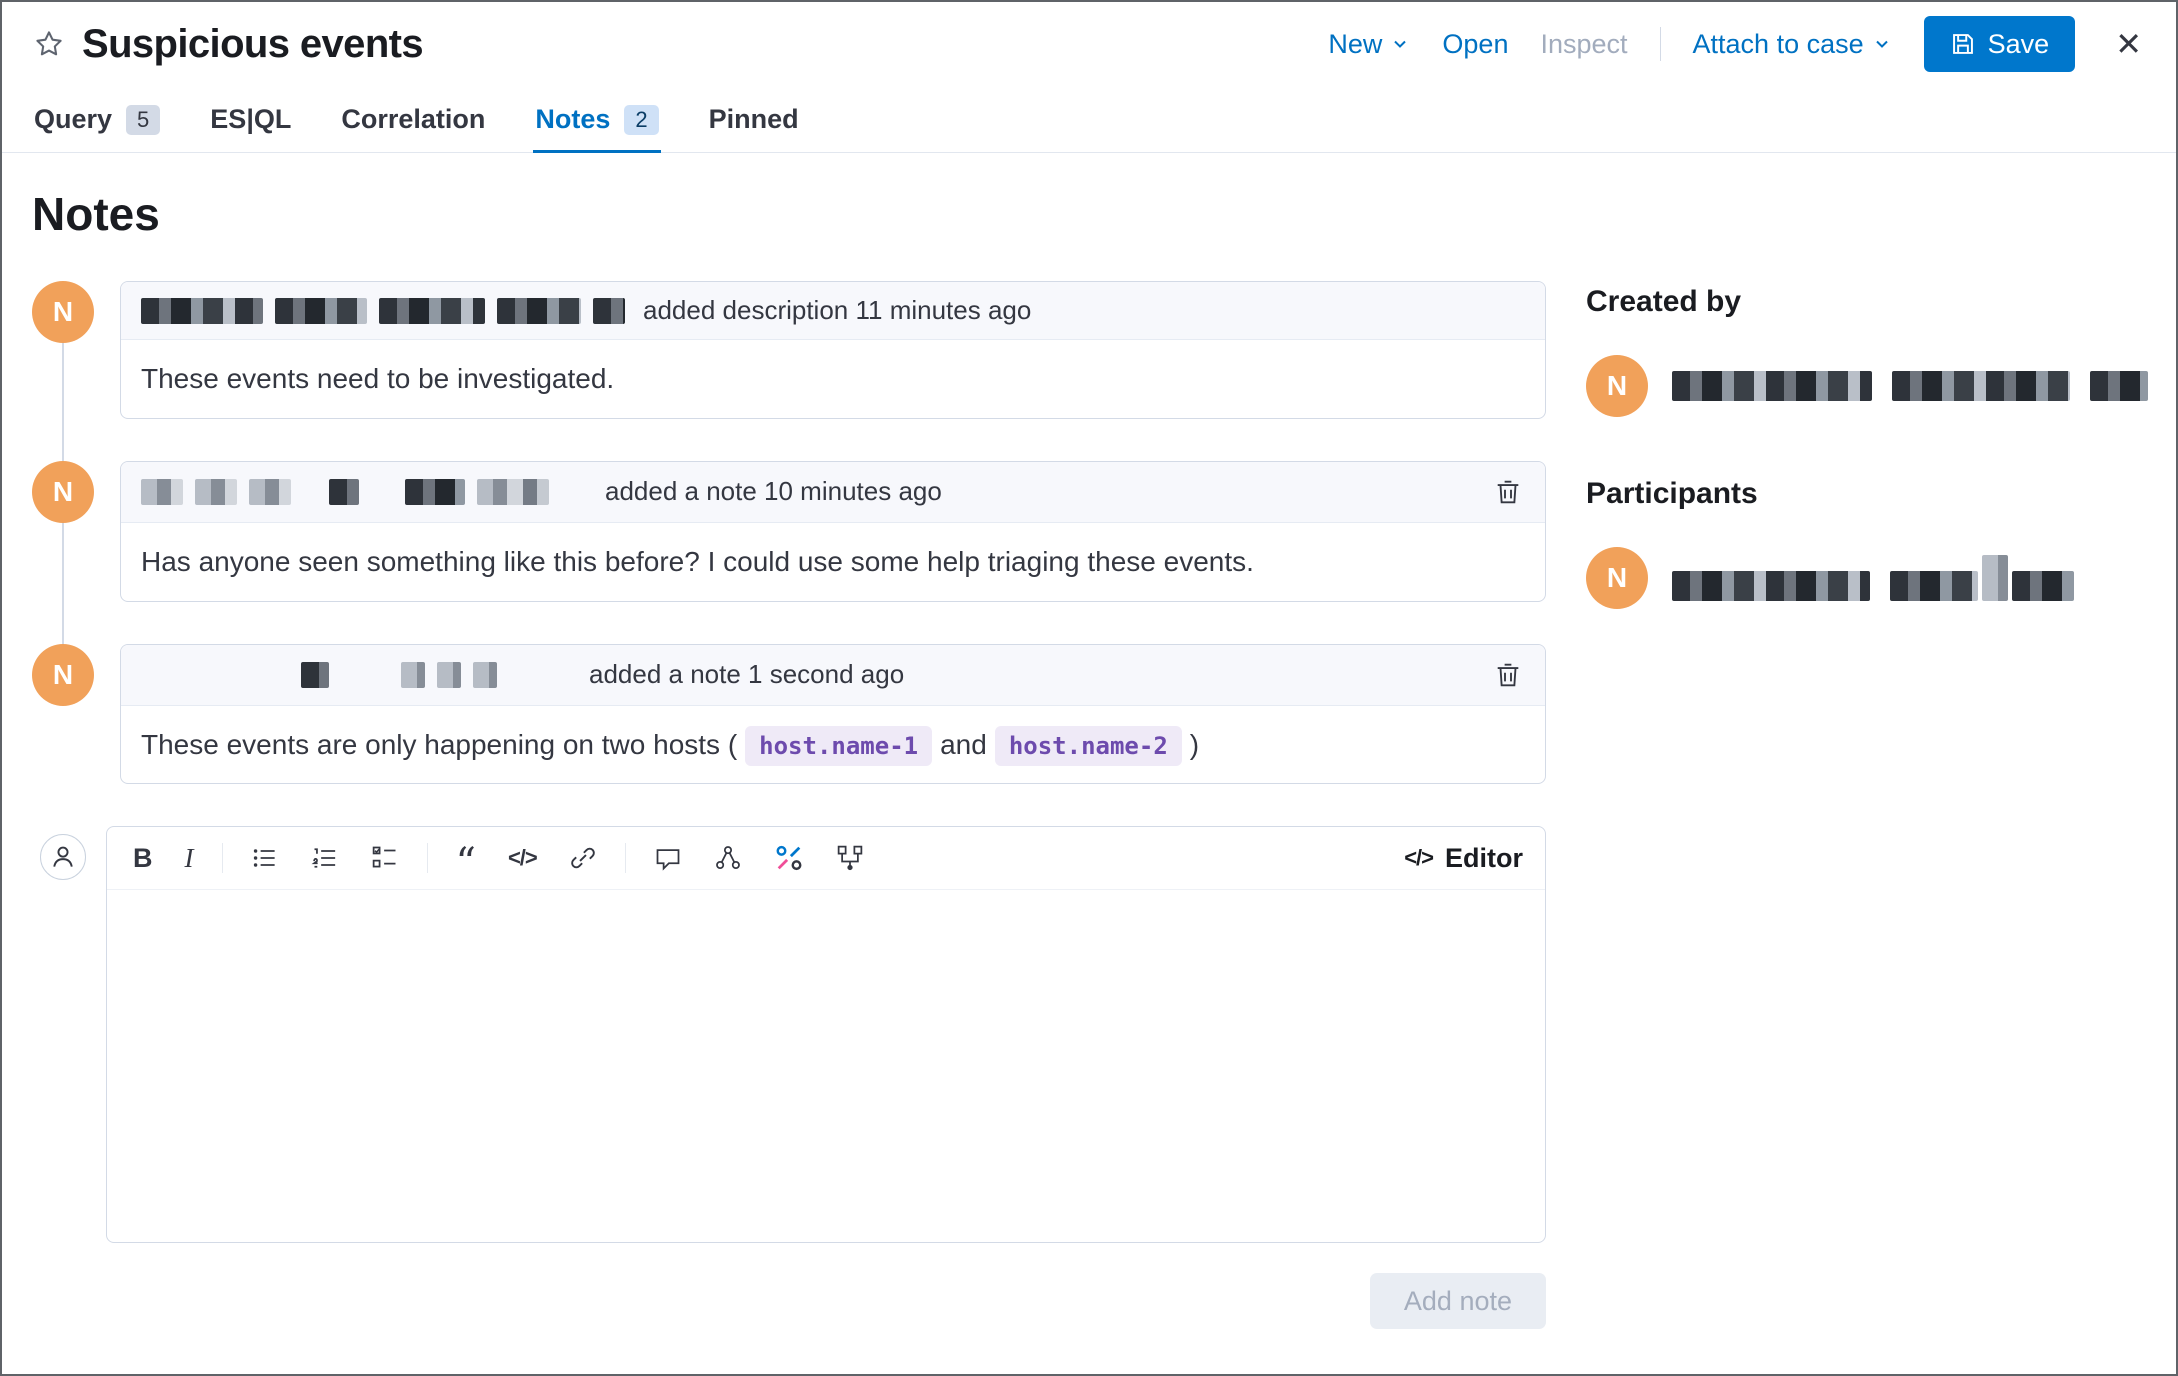  What do you see at coordinates (1660, 44) in the screenshot?
I see `vertical-divider` at bounding box center [1660, 44].